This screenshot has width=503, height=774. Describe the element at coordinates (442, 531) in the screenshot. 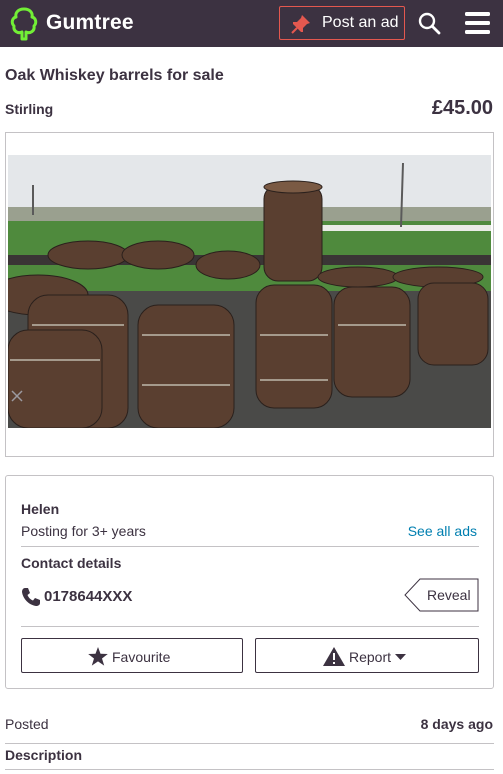

I see `see-all-ads-link: See all ads` at that location.